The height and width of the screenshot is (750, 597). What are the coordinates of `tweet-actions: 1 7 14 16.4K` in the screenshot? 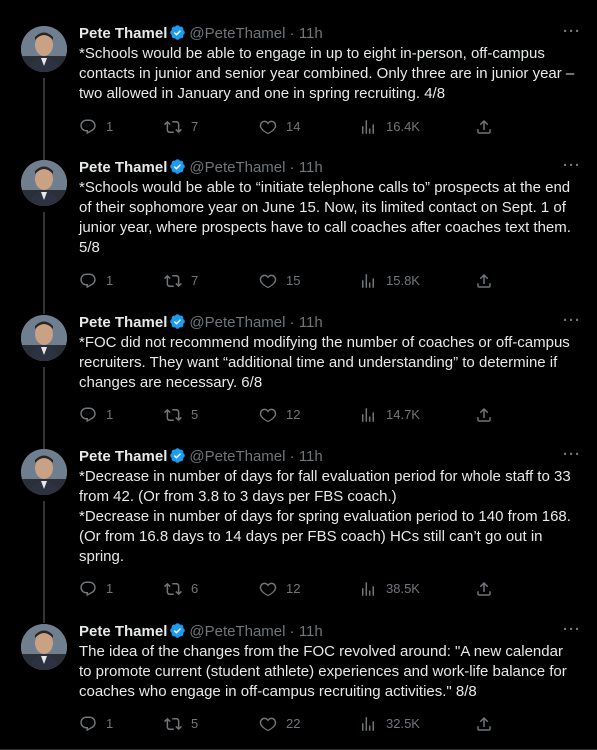 It's located at (289, 127).